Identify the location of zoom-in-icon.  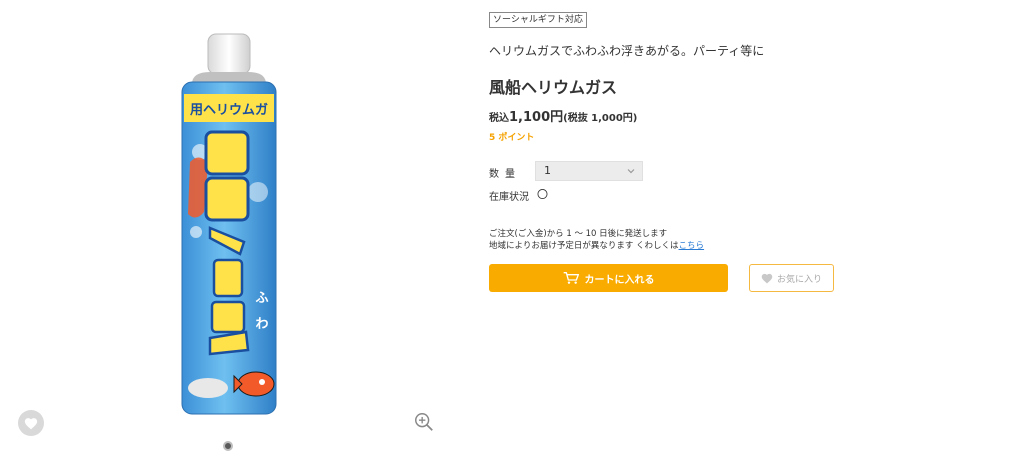
(424, 422).